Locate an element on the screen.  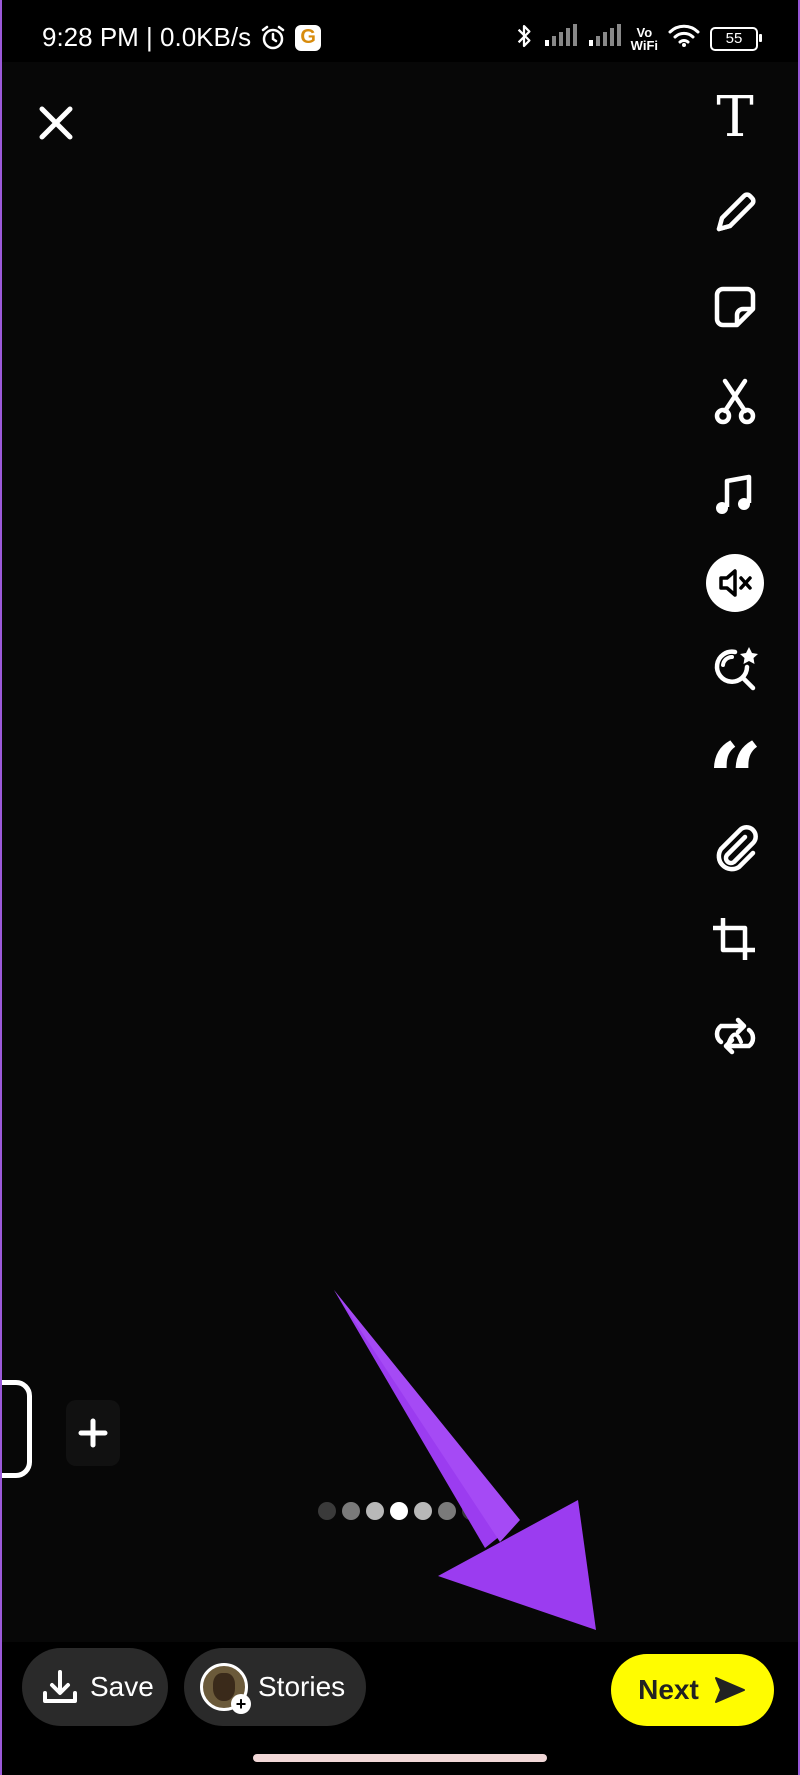
speaker-muted-icon is located at coordinates (735, 583).